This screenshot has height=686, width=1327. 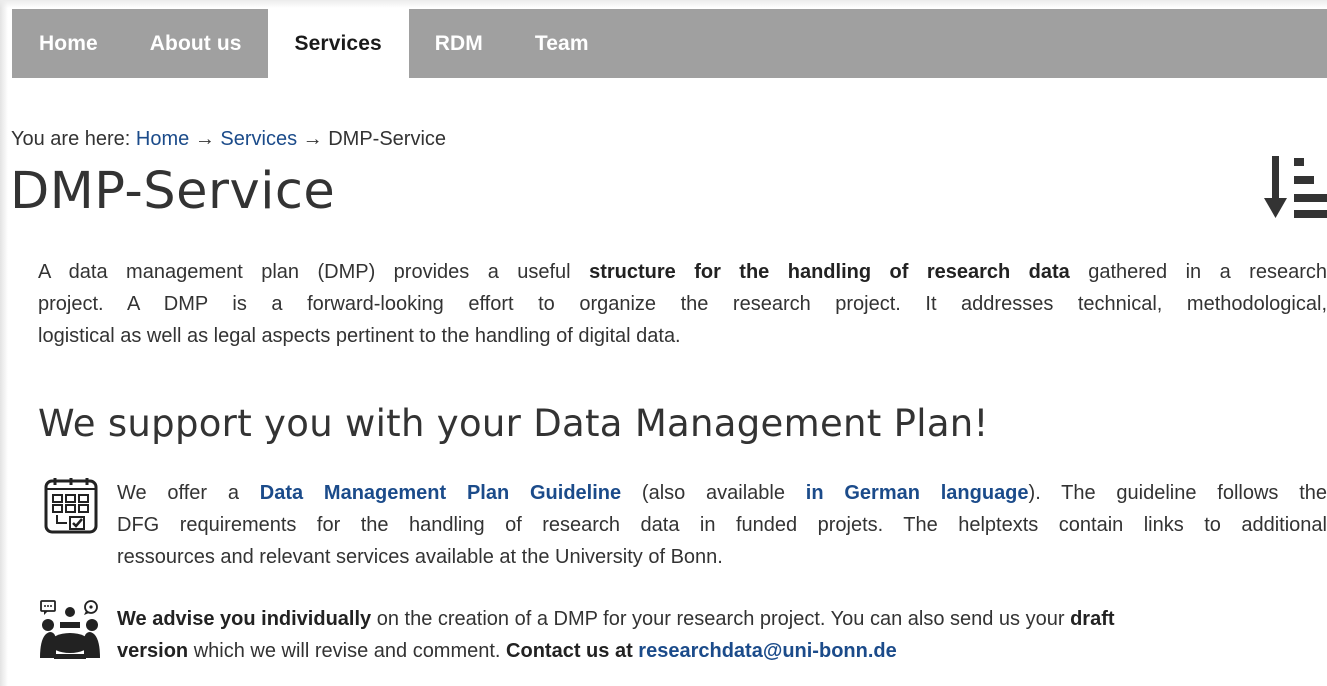 What do you see at coordinates (1198, 272) in the screenshot?
I see `intro-text: gathered in a research` at bounding box center [1198, 272].